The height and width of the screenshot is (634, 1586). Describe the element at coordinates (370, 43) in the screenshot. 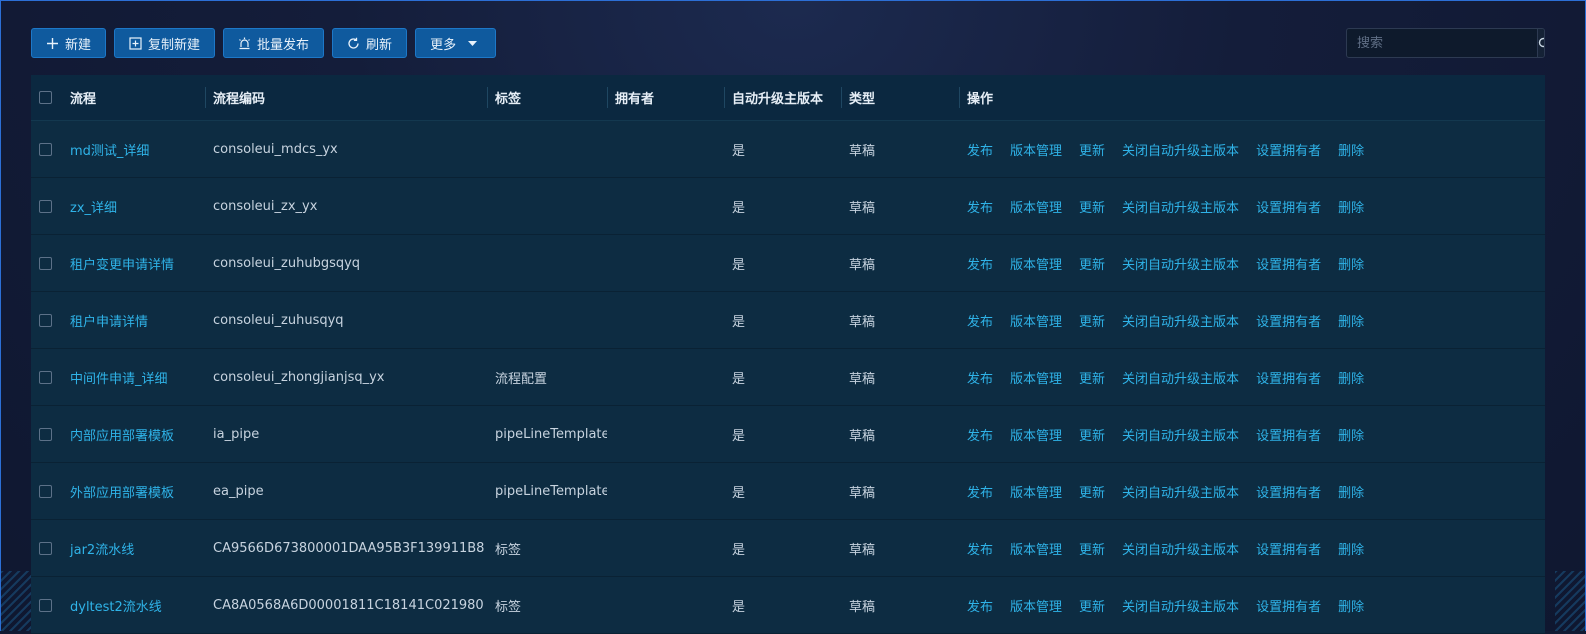

I see `refresh-button: 刷新` at that location.